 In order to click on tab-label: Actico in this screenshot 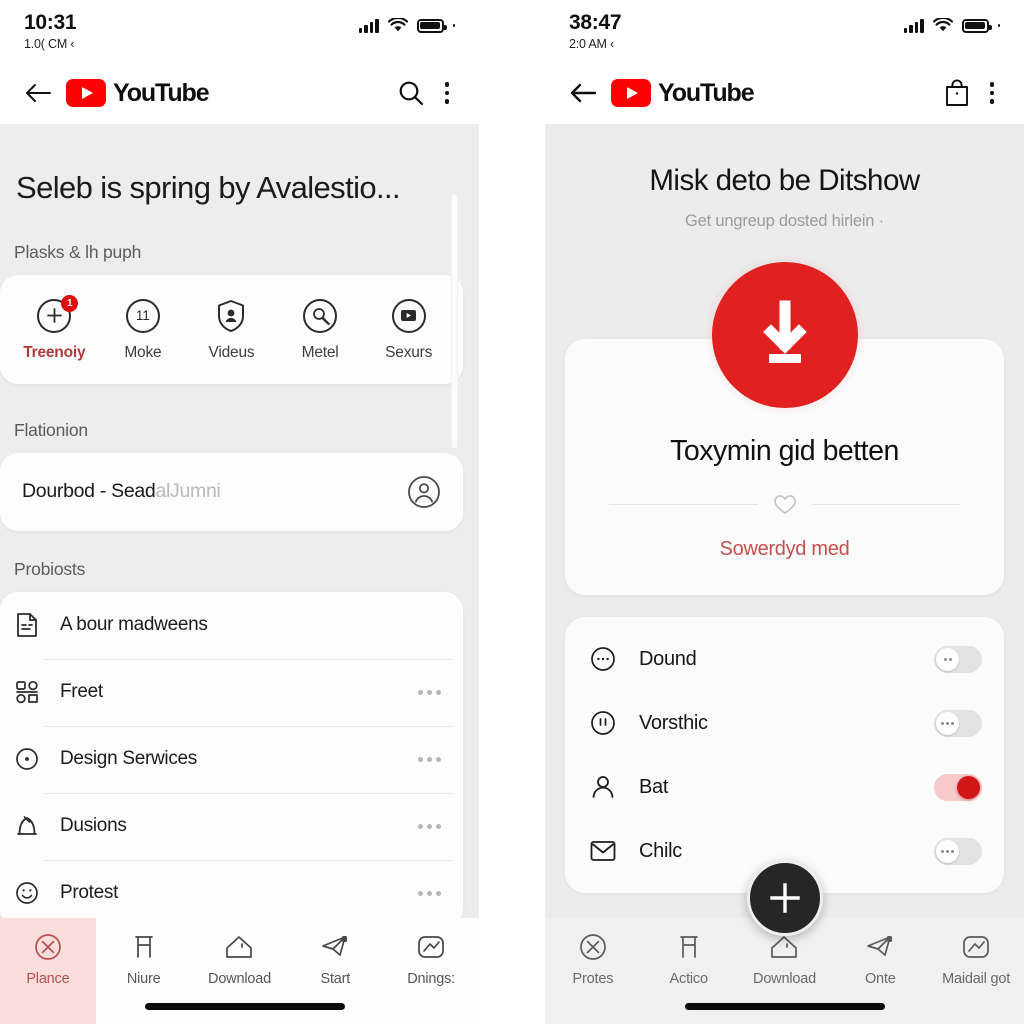, I will do `click(688, 979)`.